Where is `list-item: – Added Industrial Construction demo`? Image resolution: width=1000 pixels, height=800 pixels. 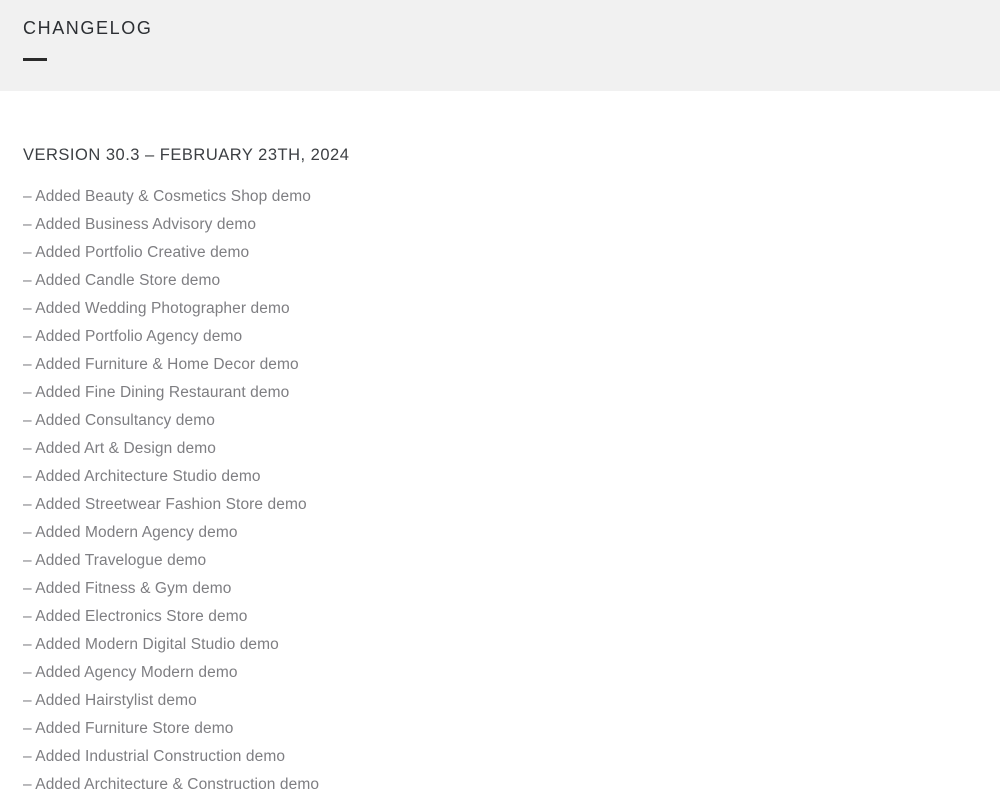
list-item: – Added Industrial Construction demo is located at coordinates (154, 756).